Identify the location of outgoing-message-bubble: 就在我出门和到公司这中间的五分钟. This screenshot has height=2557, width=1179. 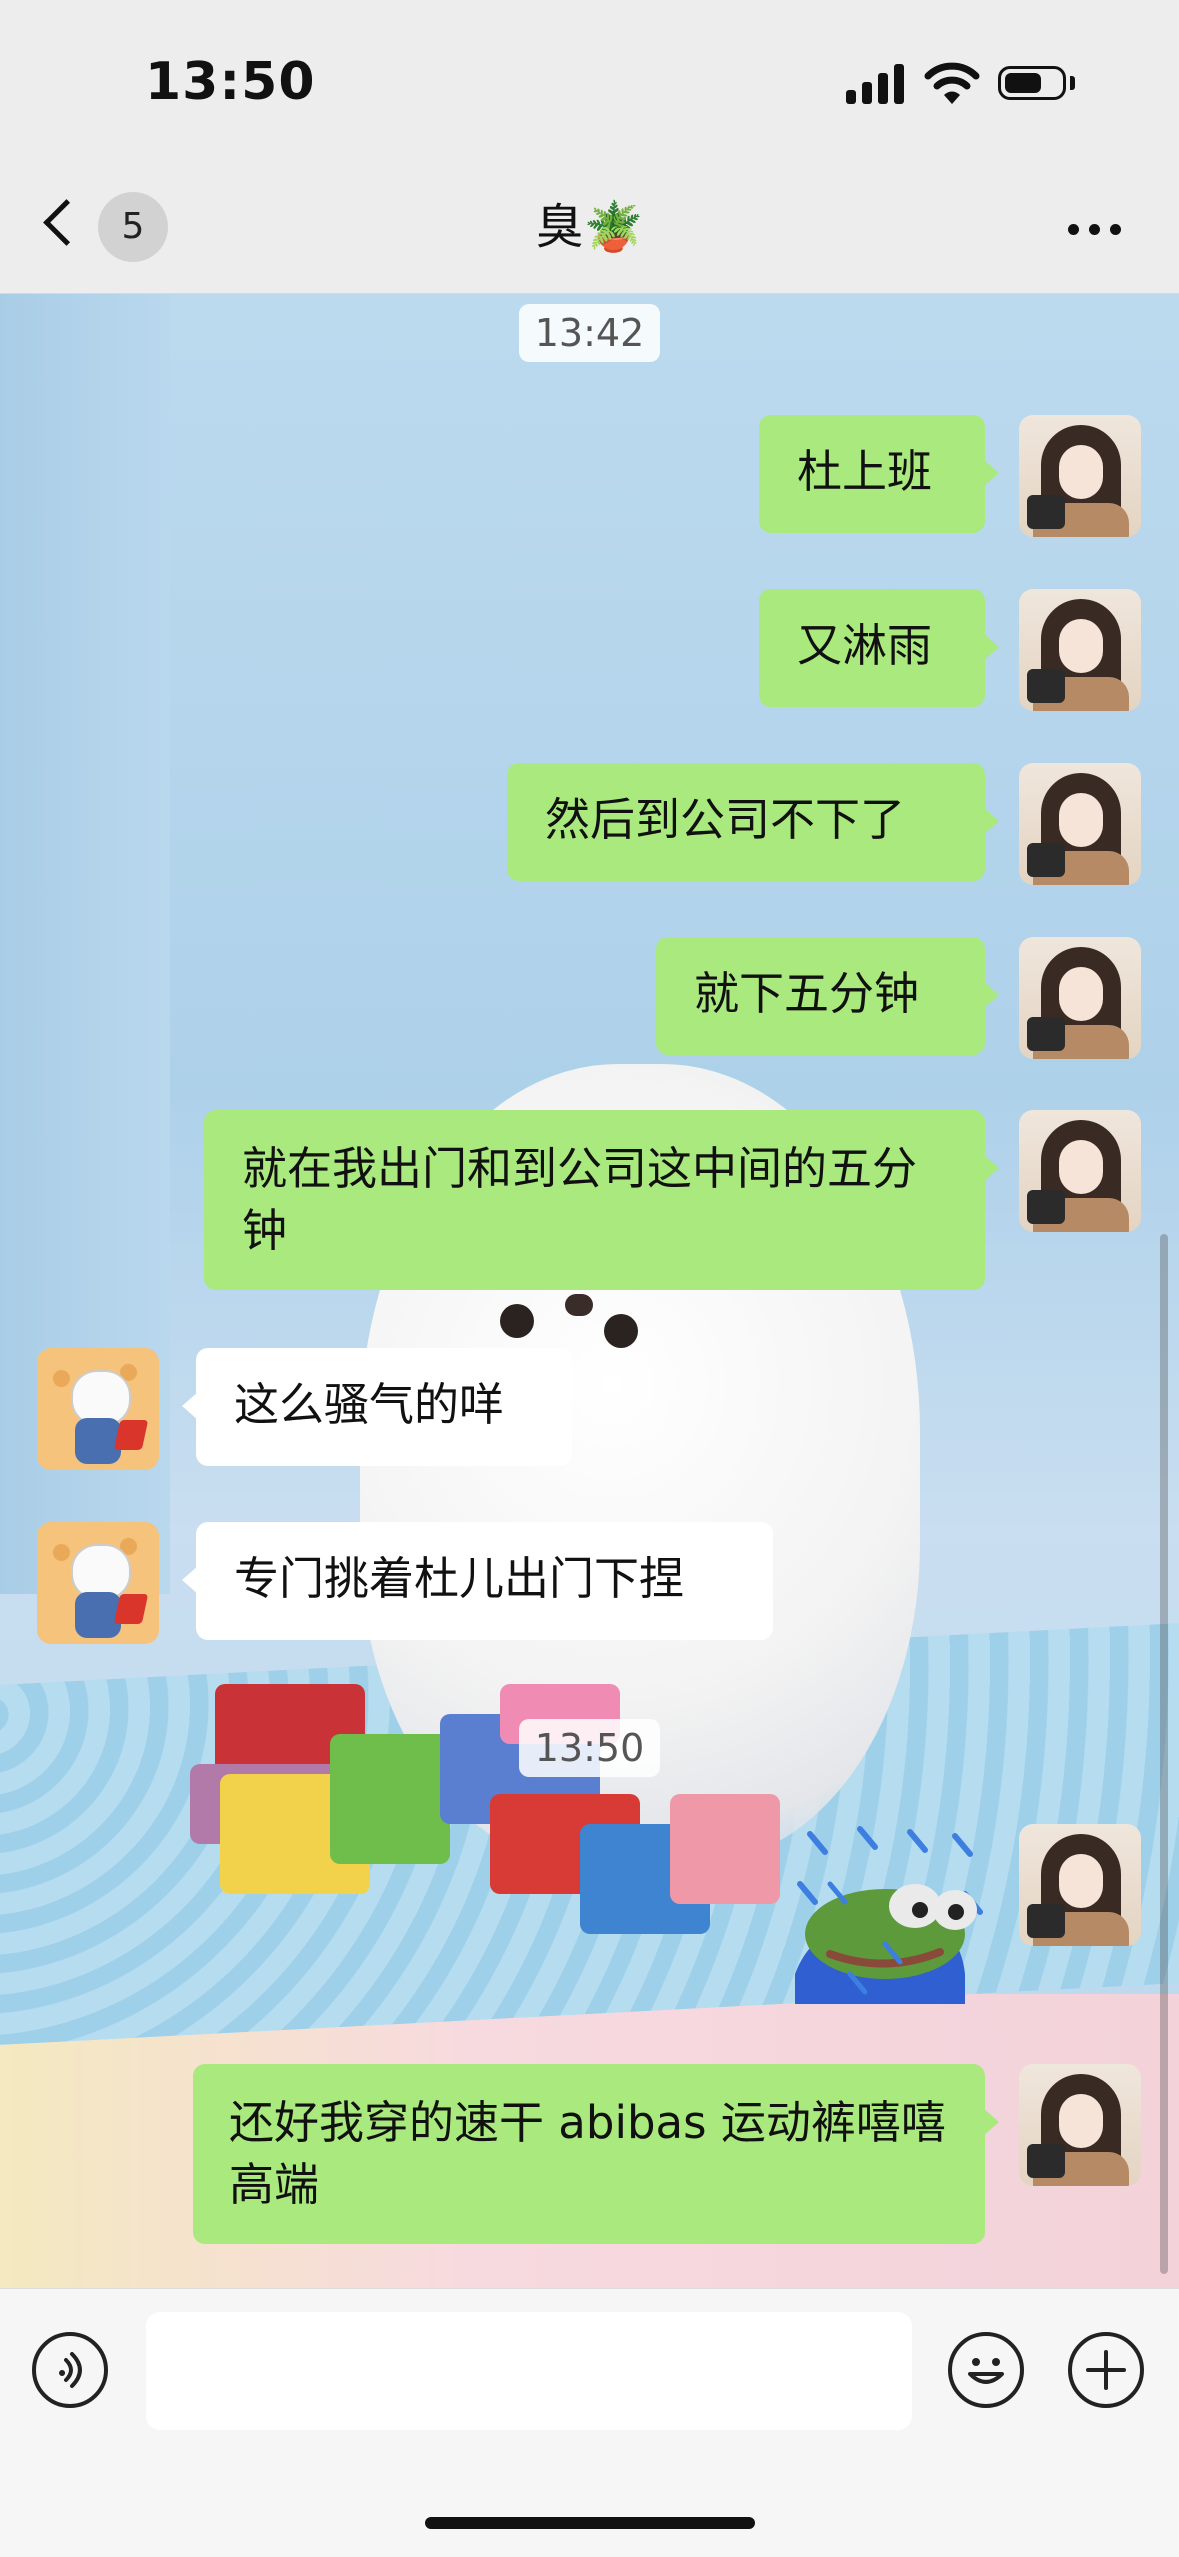
(601, 1200).